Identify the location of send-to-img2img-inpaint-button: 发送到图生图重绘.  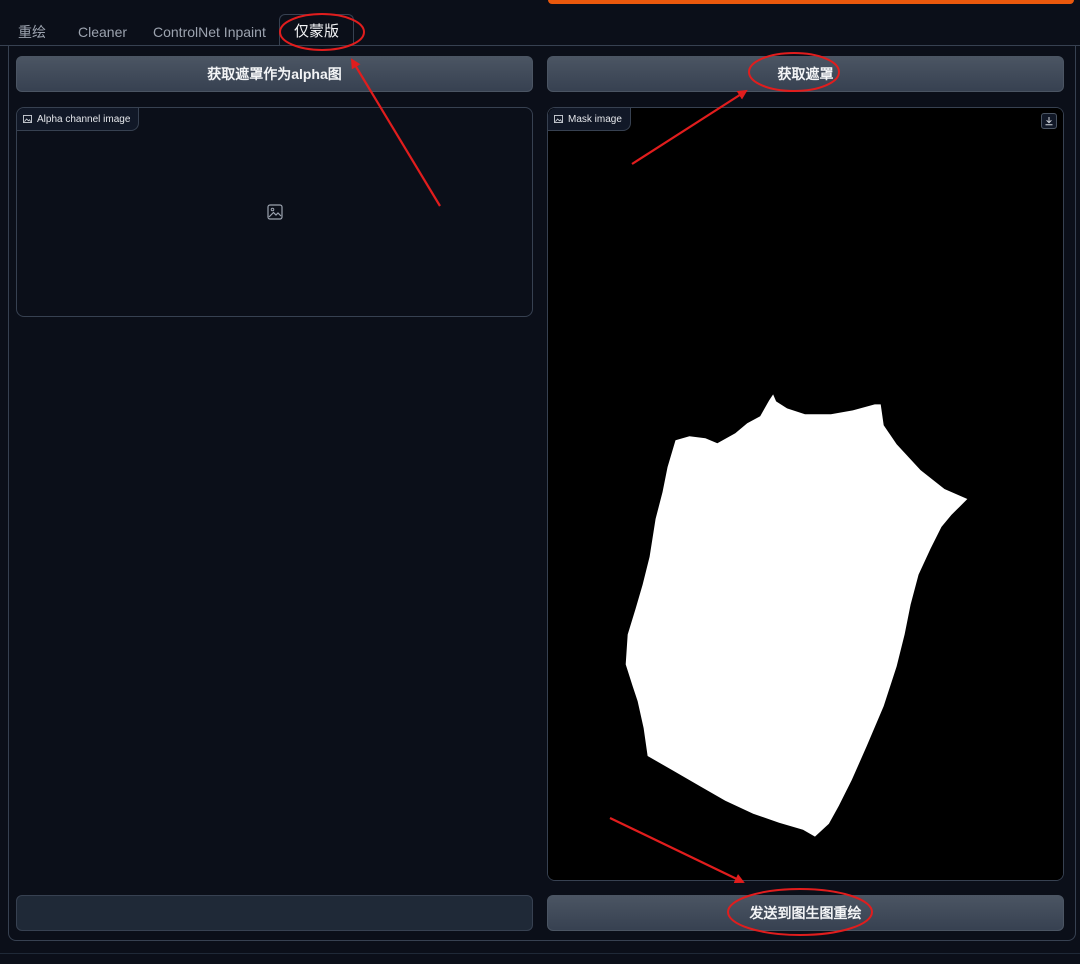
(805, 913).